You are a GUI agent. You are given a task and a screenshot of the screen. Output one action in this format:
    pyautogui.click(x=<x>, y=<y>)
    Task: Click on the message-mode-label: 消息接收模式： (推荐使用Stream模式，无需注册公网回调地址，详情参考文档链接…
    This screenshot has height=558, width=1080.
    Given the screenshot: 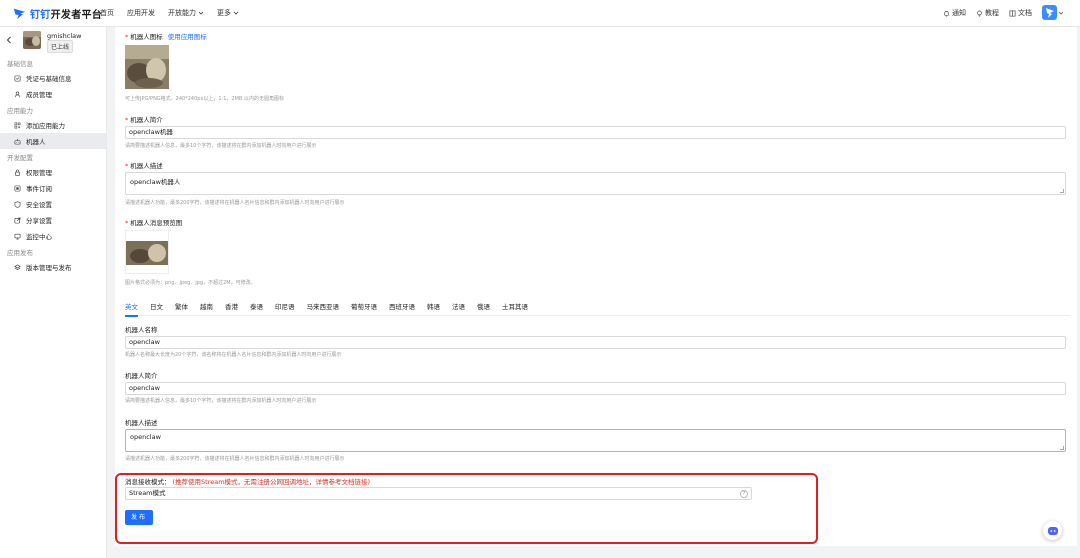 What is the action you would take?
    pyautogui.click(x=248, y=482)
    